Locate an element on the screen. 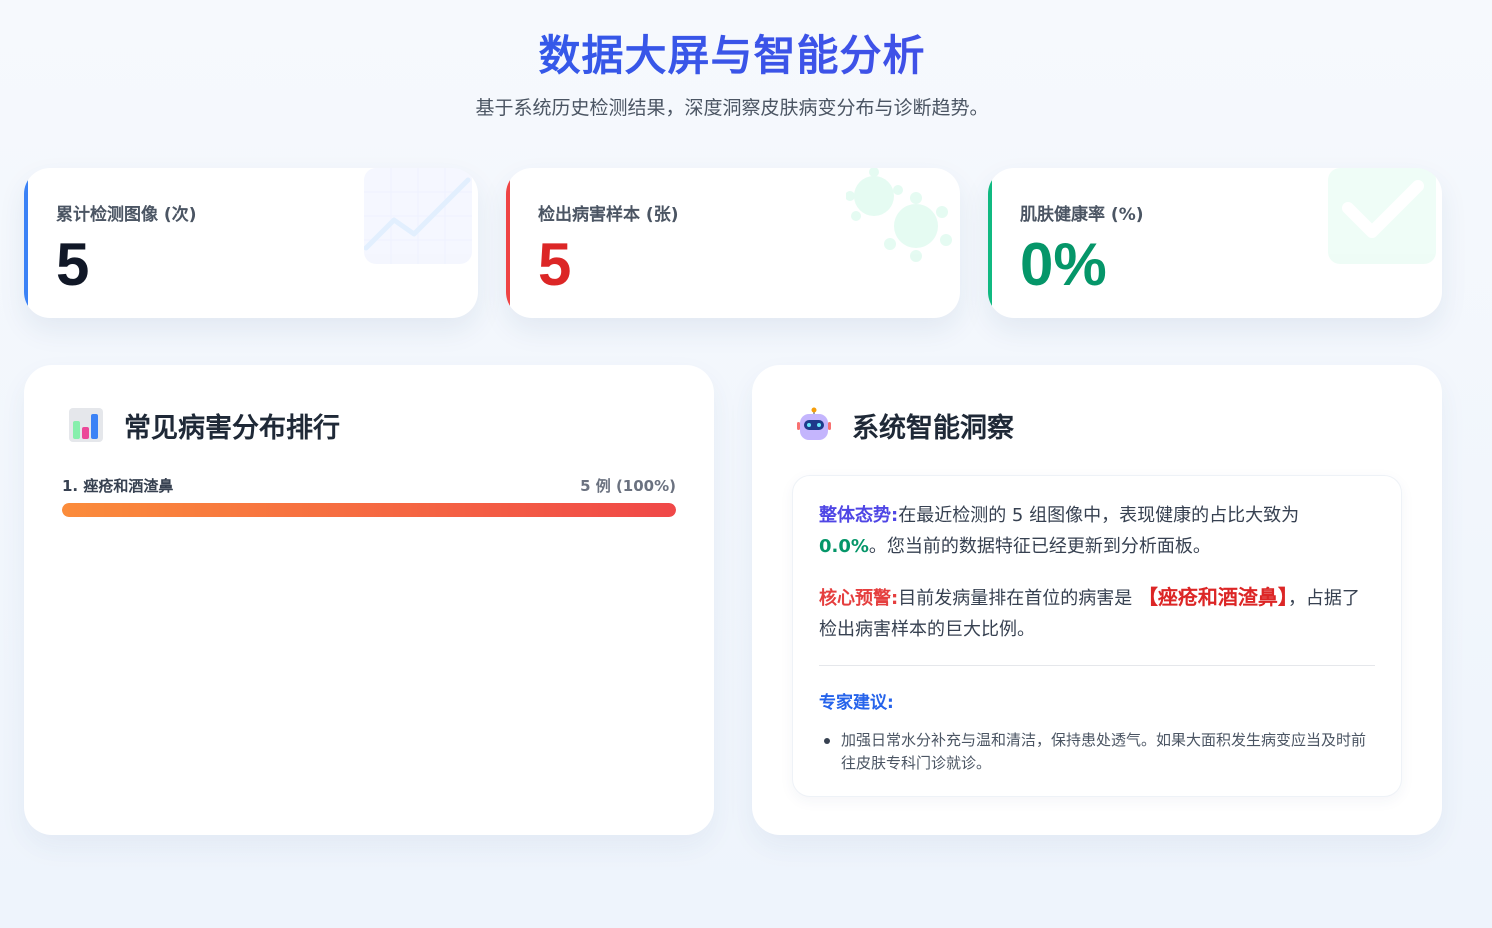 The width and height of the screenshot is (1492, 928). top-disease-highlight: 【痤疮和酒渣鼻】 is located at coordinates (1212, 597).